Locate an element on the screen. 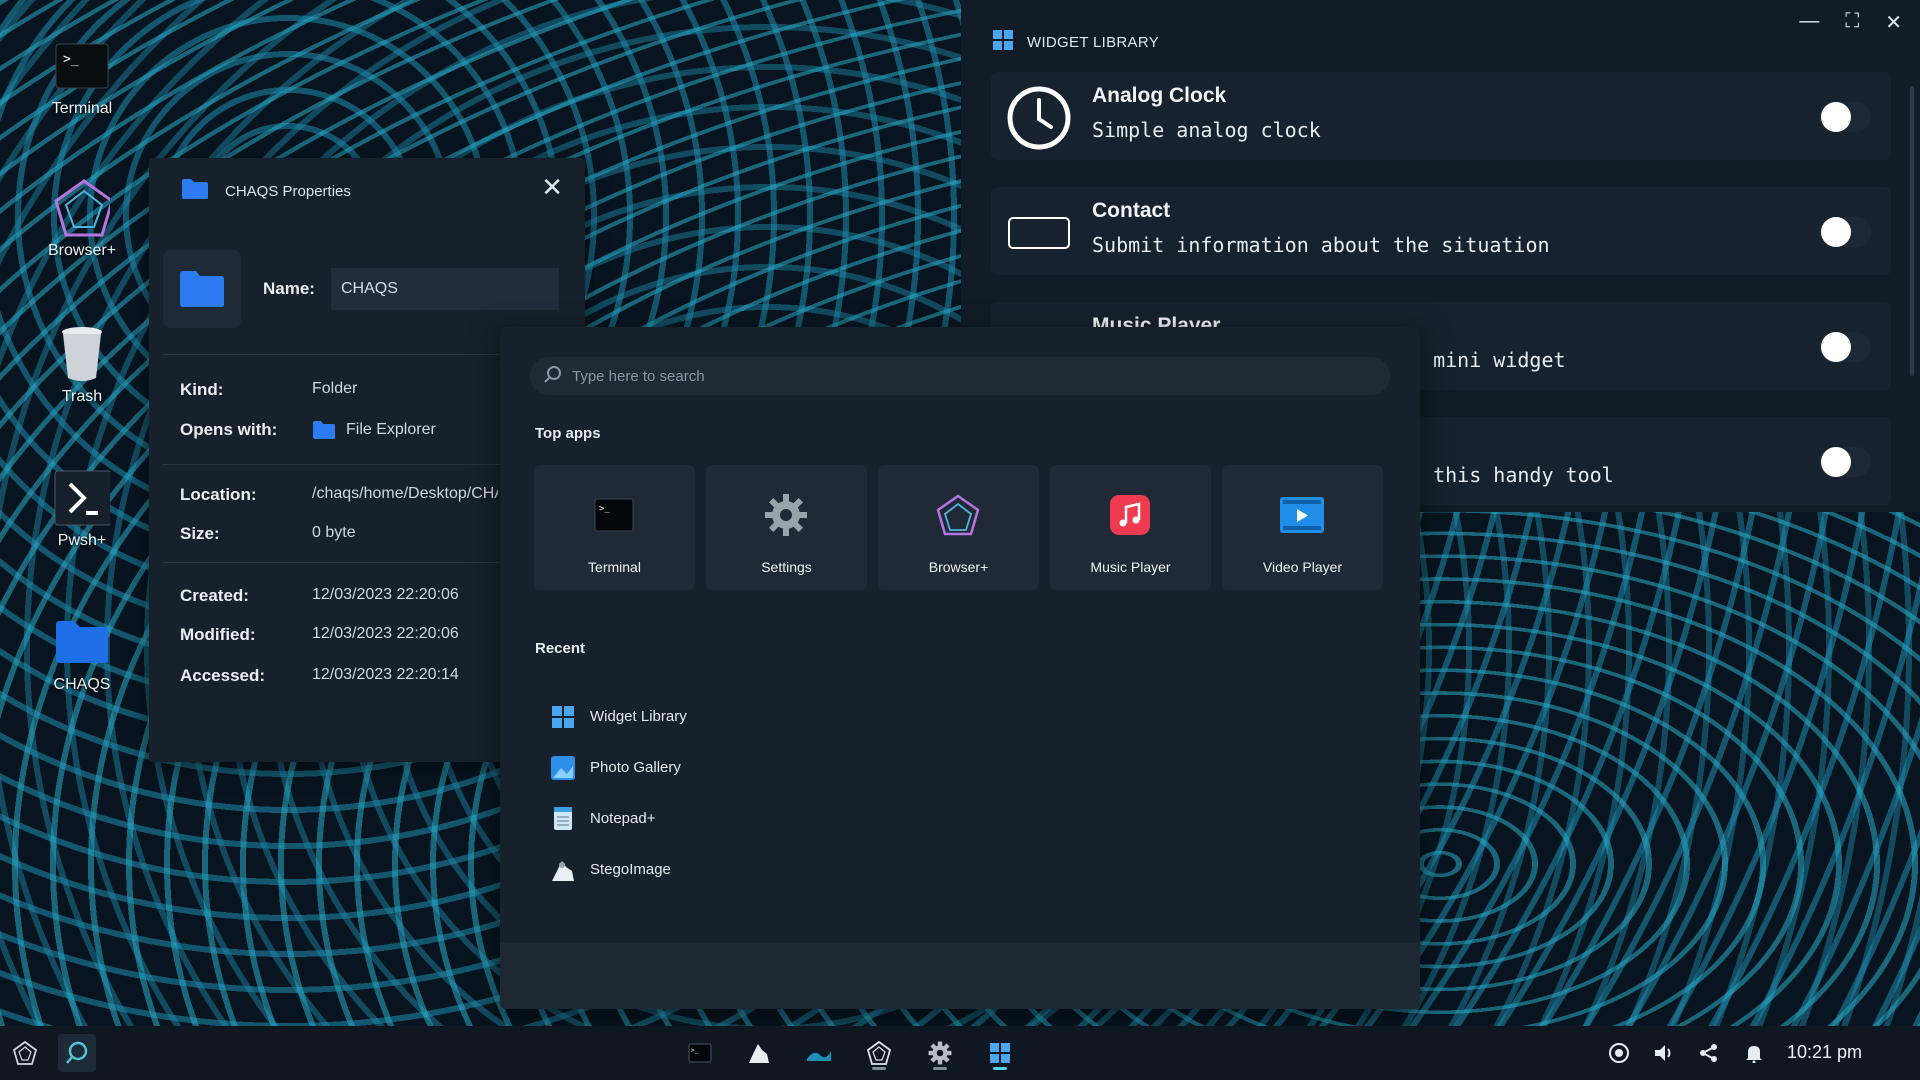 Image resolution: width=1920 pixels, height=1080 pixels. bell-icon is located at coordinates (1754, 1053).